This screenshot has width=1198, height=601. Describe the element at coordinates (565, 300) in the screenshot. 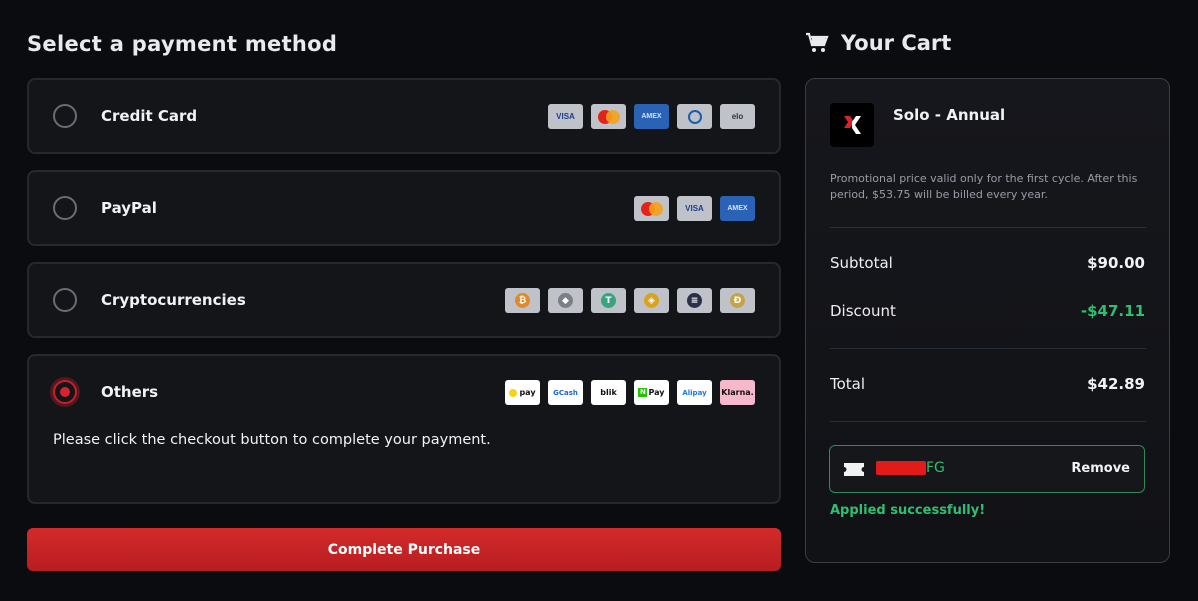

I see `ethereum-icon: ◆` at that location.